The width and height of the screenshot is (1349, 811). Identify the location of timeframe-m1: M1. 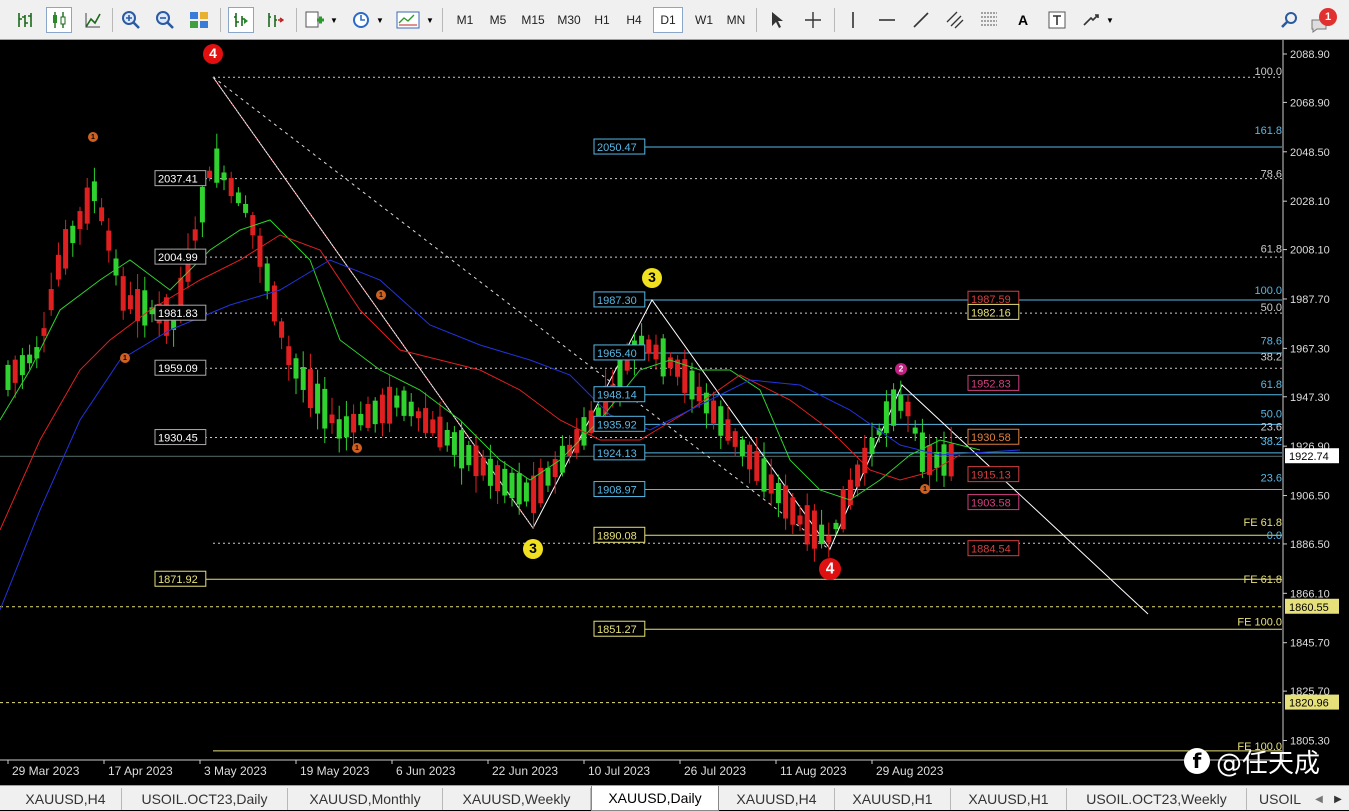
(465, 20).